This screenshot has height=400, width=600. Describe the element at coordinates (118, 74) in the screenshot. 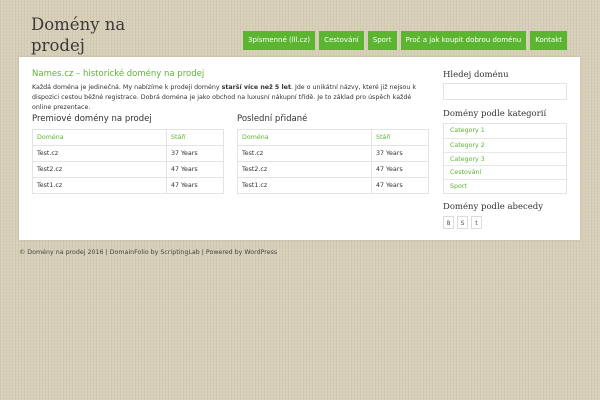

I see `intro-title: Names.cz – historické domény na prodej` at that location.